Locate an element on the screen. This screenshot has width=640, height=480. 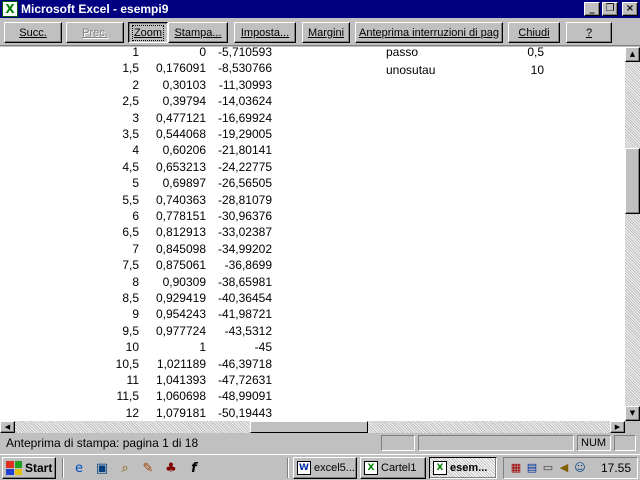
status-text: Anteprima di stampa: pagina 1 di 18 is located at coordinates (102, 443).